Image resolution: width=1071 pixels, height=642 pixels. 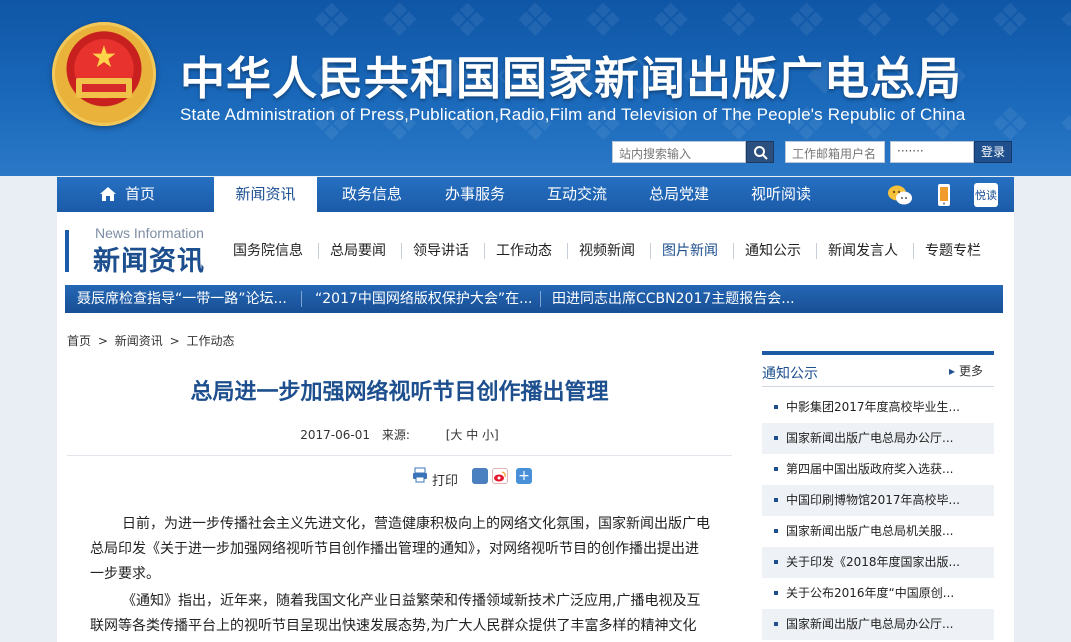 I want to click on main-nav: 首页 新闻资讯 政务信息 办事服务 互动交流 总局党建 视听阅读 悦读, so click(x=535, y=194).